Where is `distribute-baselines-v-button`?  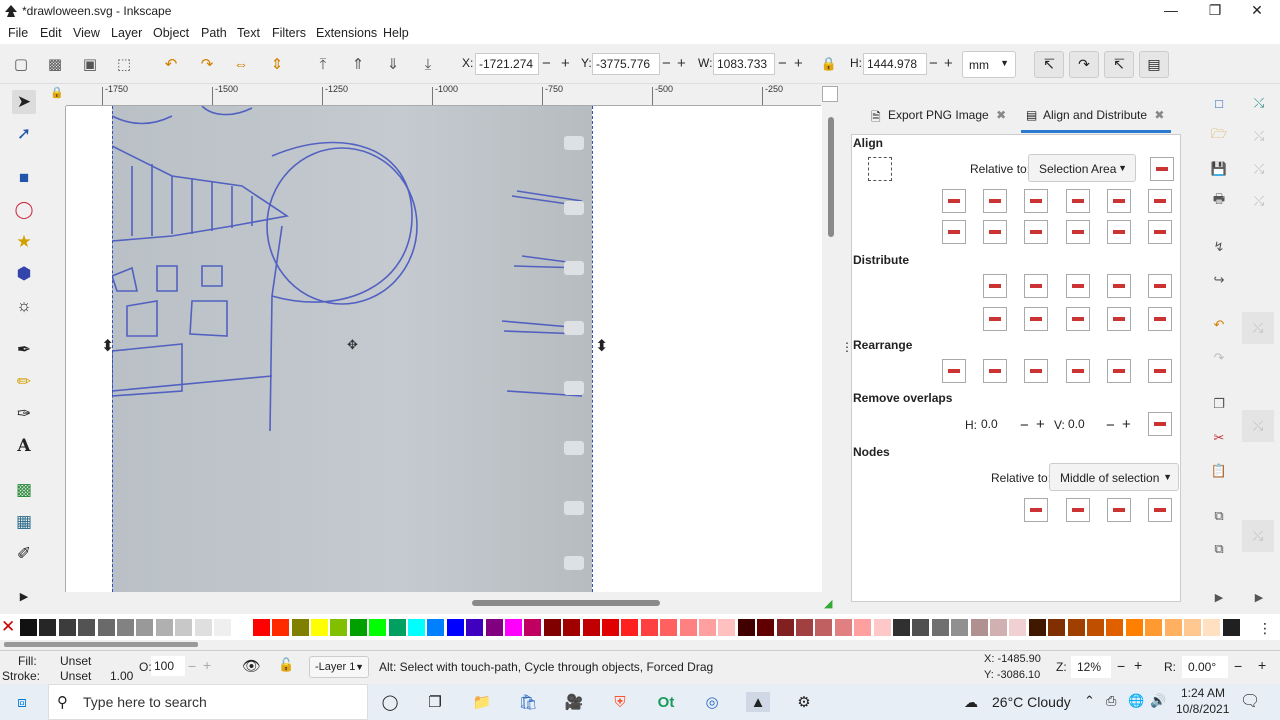 distribute-baselines-v-button is located at coordinates (1160, 319).